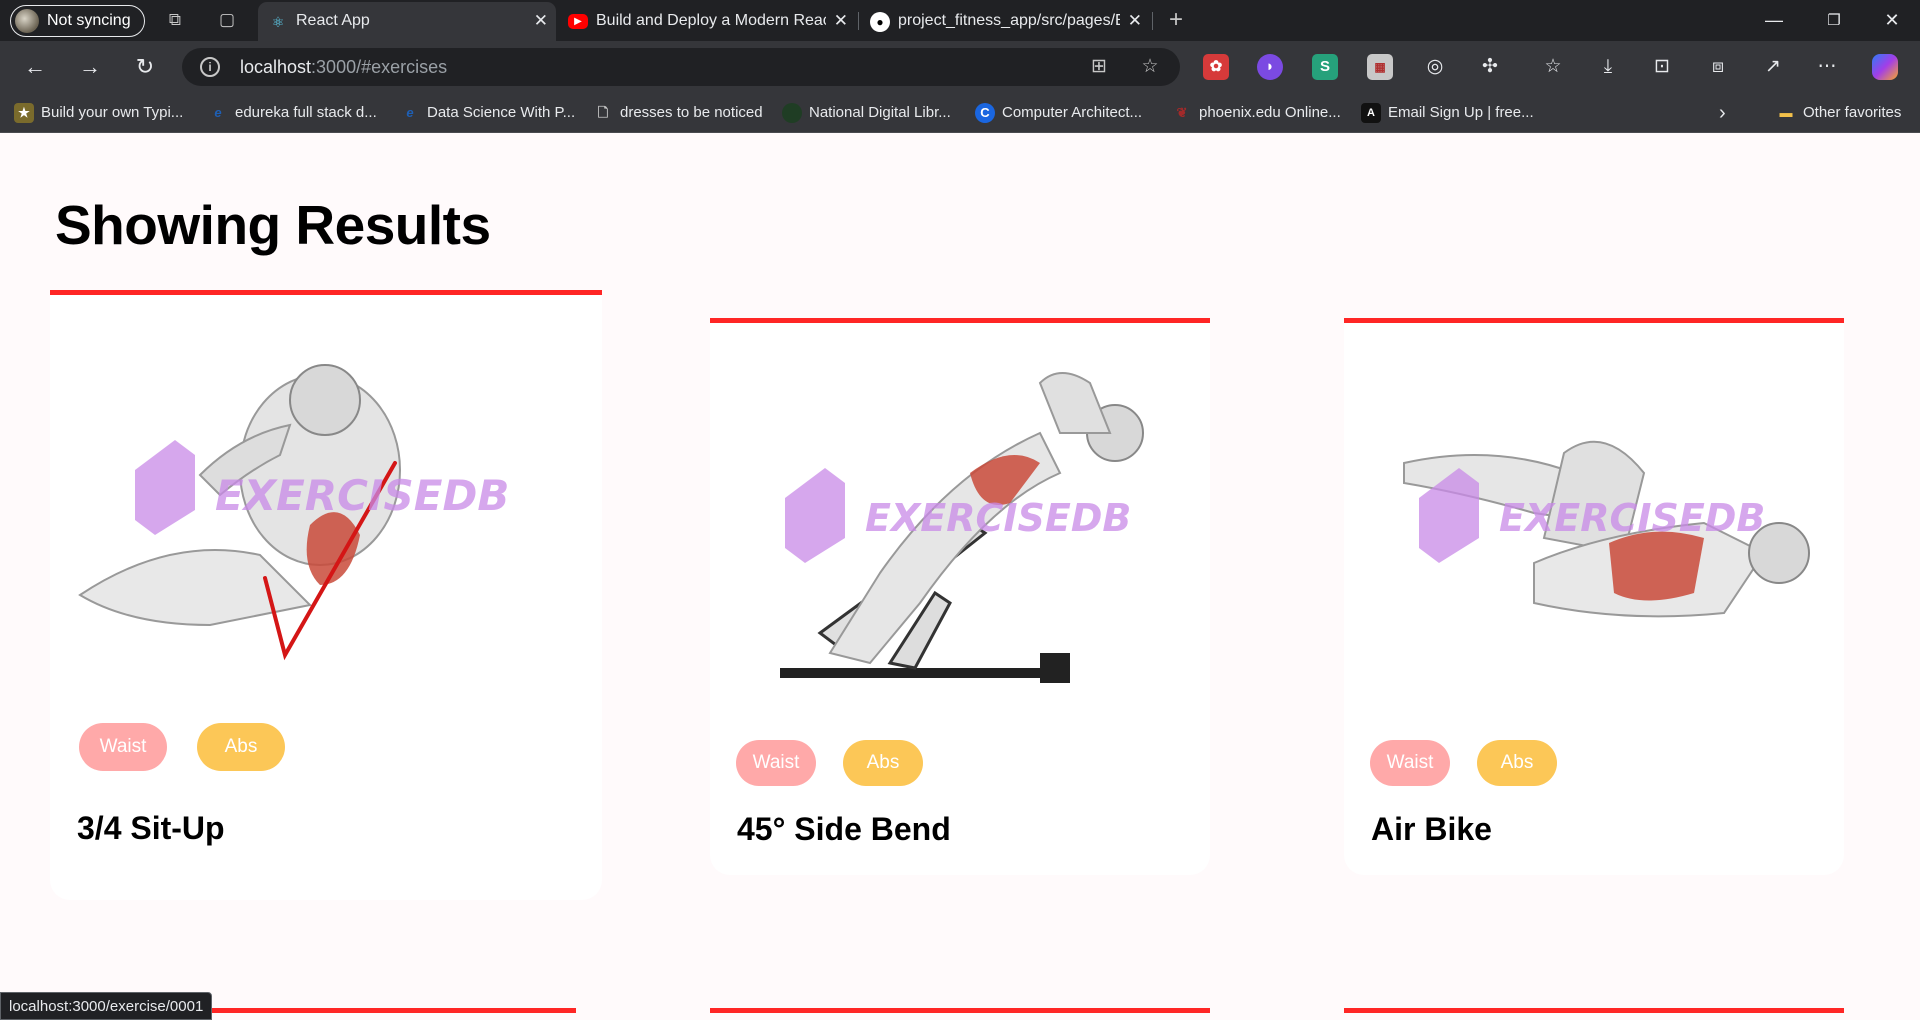  I want to click on extension-grid-icon: ▦, so click(1380, 67).